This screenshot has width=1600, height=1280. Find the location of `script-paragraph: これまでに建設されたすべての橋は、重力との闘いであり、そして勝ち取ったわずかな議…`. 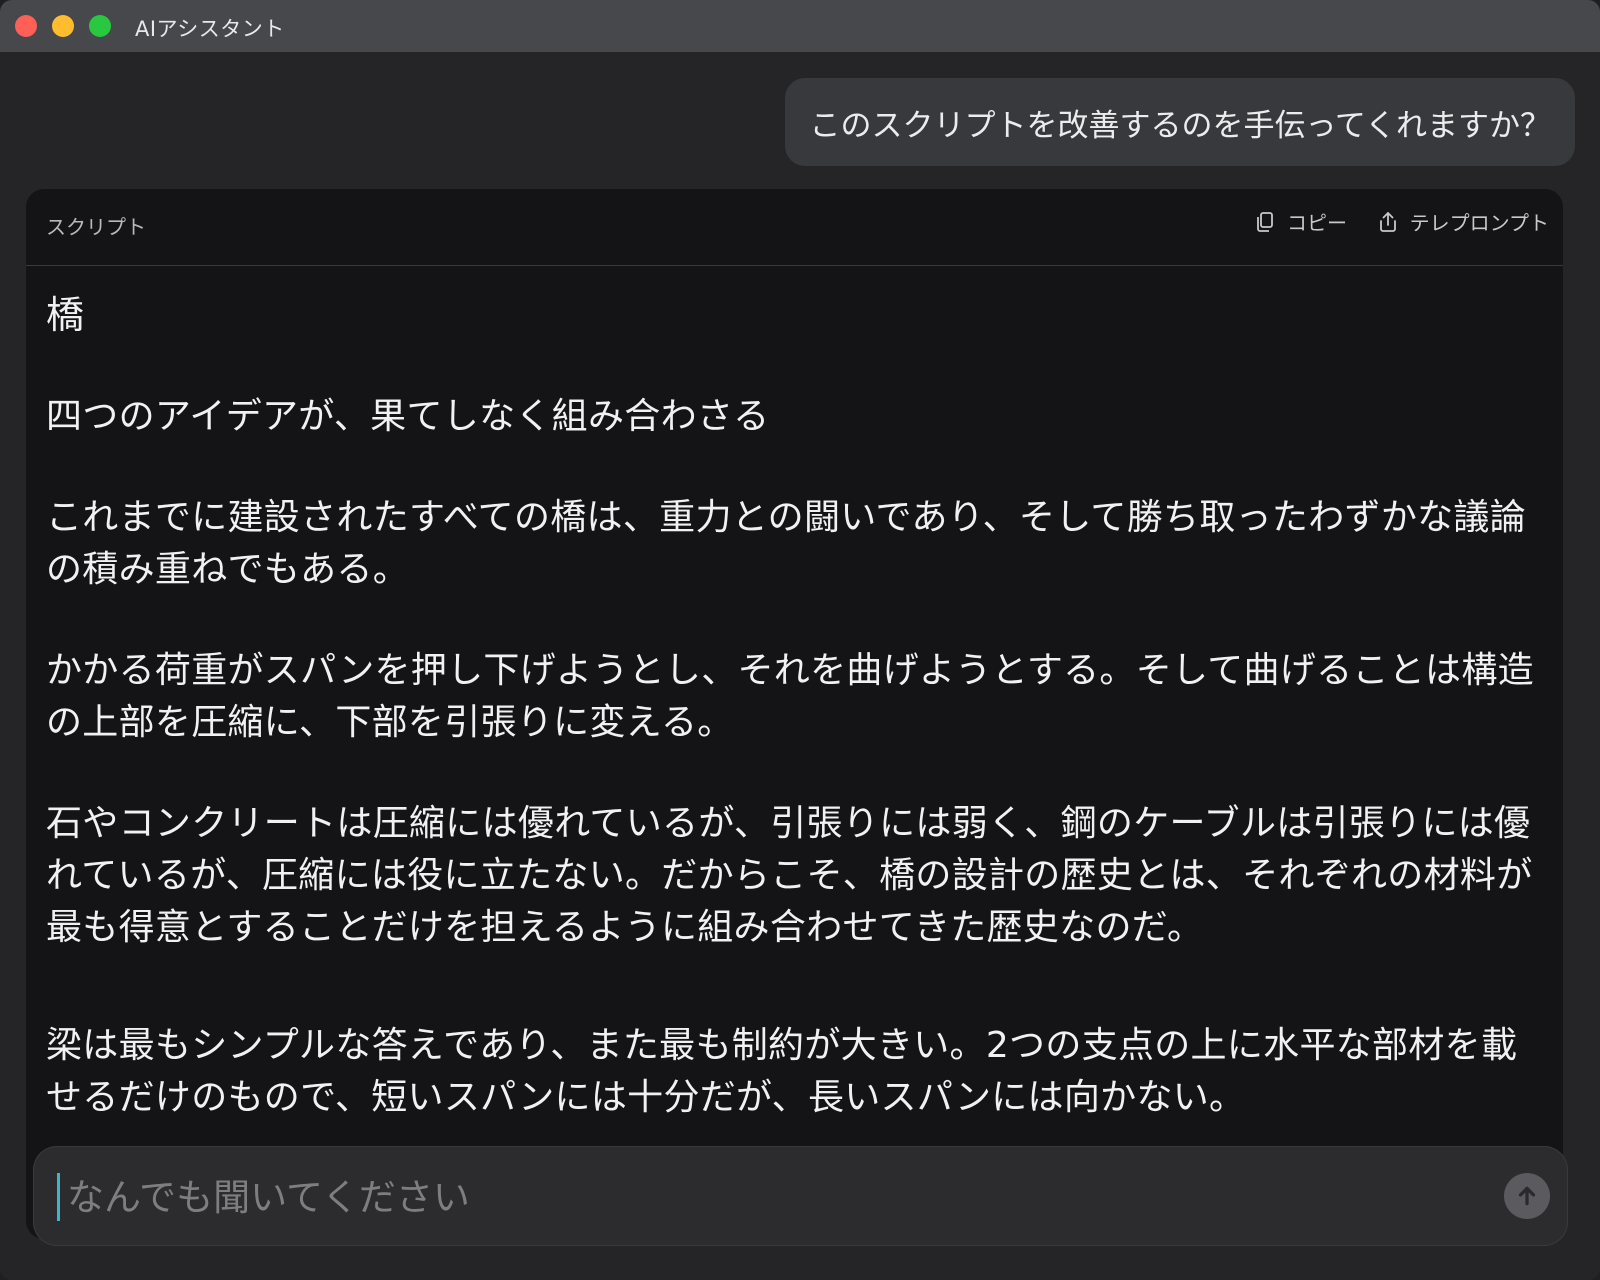

script-paragraph: これまでに建設されたすべての橋は、重力との闘いであり、そして勝ち取ったわずかな議… is located at coordinates (786, 543).